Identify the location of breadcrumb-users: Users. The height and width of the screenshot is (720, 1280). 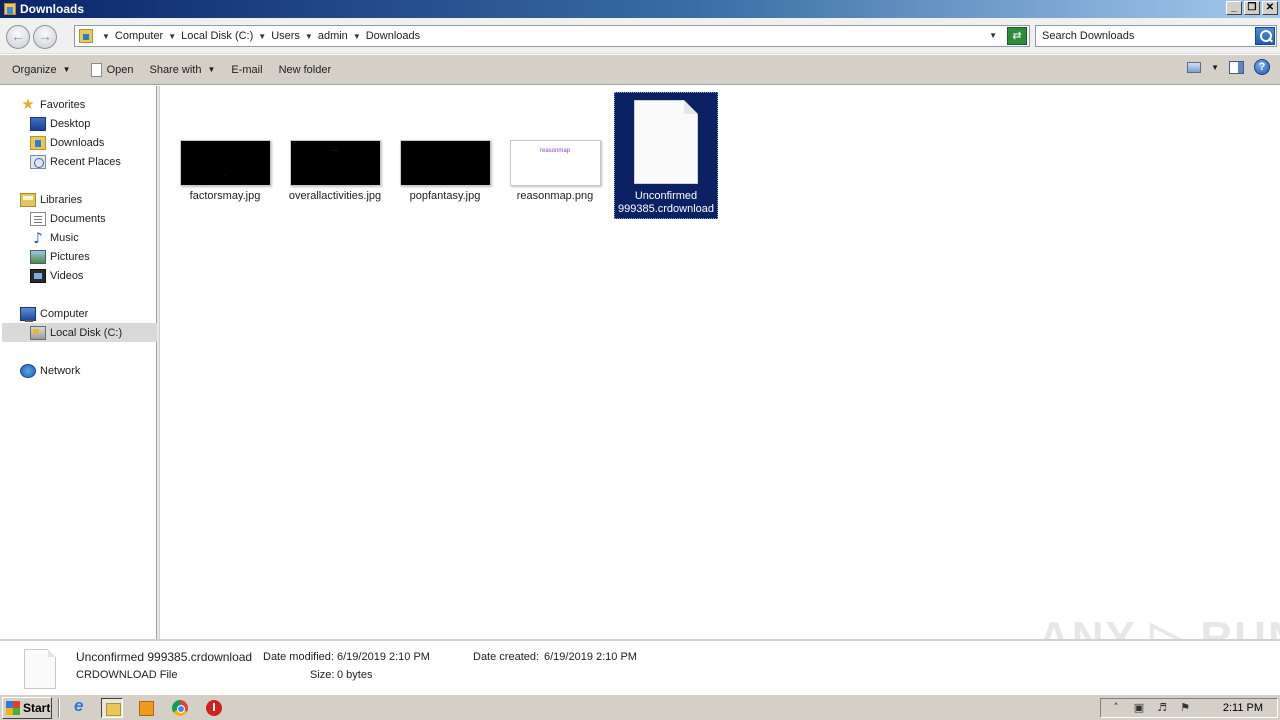
(285, 36).